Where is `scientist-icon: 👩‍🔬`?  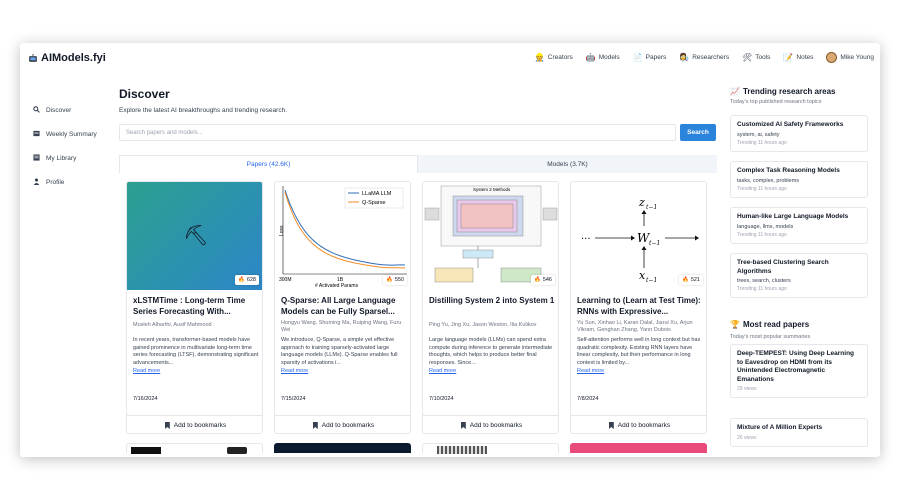 scientist-icon: 👩‍🔬 is located at coordinates (684, 57).